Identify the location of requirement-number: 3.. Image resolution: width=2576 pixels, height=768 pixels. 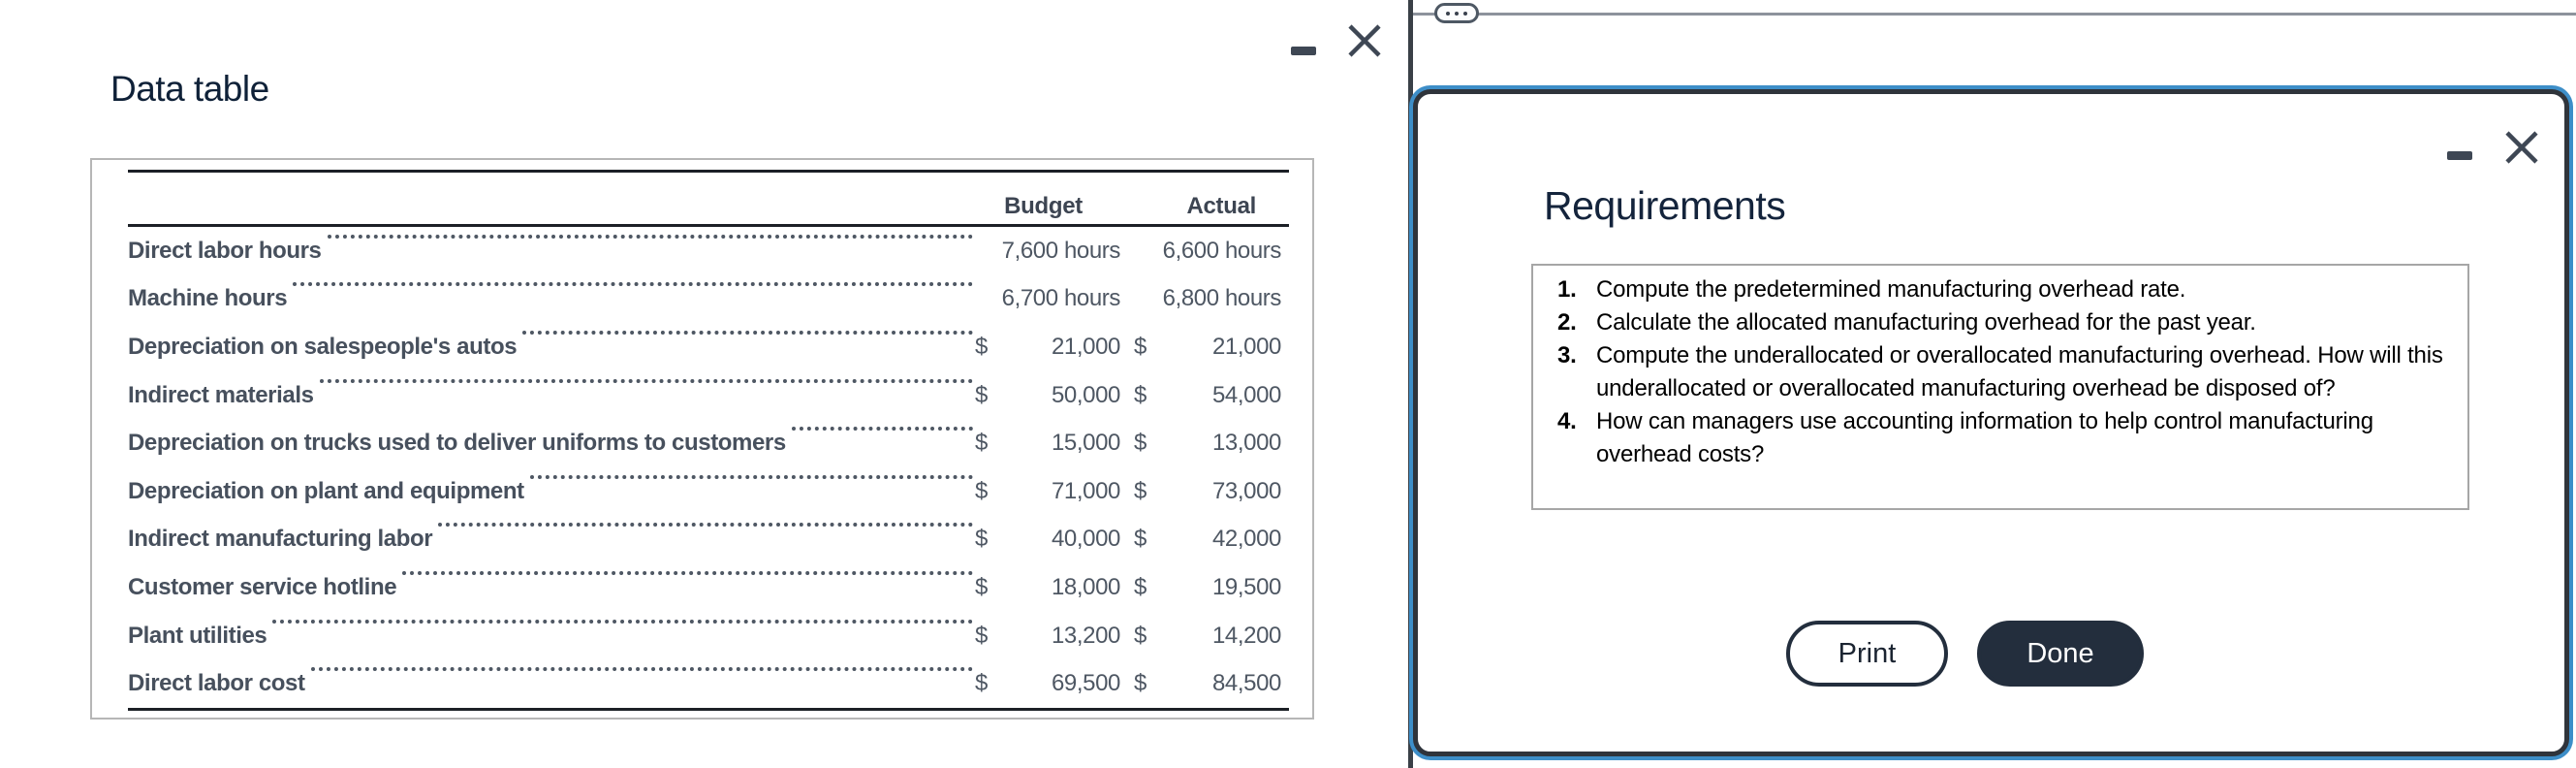
(1567, 355).